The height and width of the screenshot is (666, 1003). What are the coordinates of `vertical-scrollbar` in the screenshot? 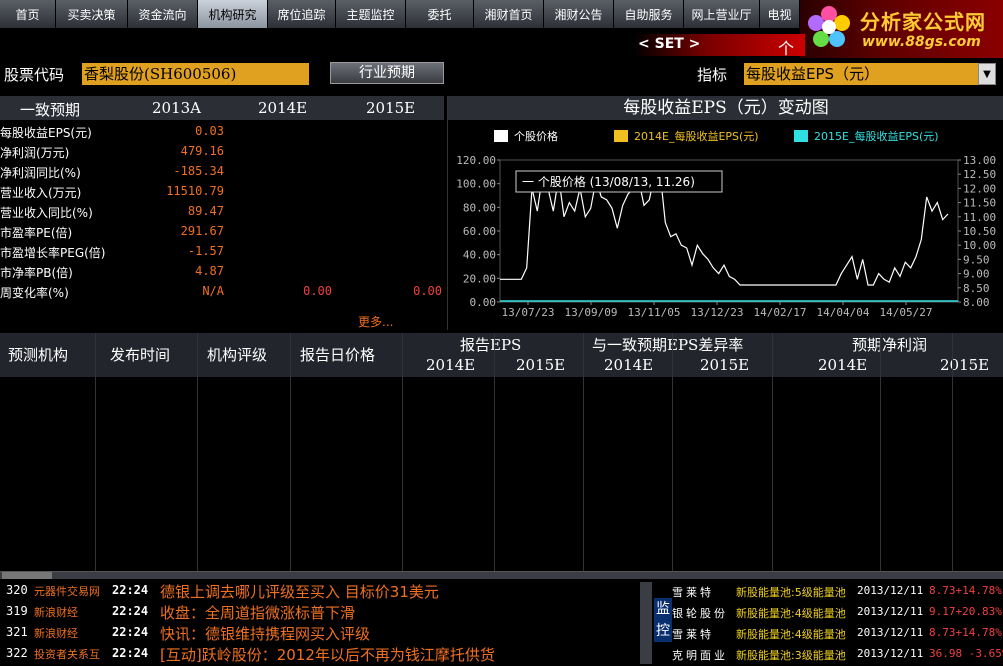 It's located at (646, 623).